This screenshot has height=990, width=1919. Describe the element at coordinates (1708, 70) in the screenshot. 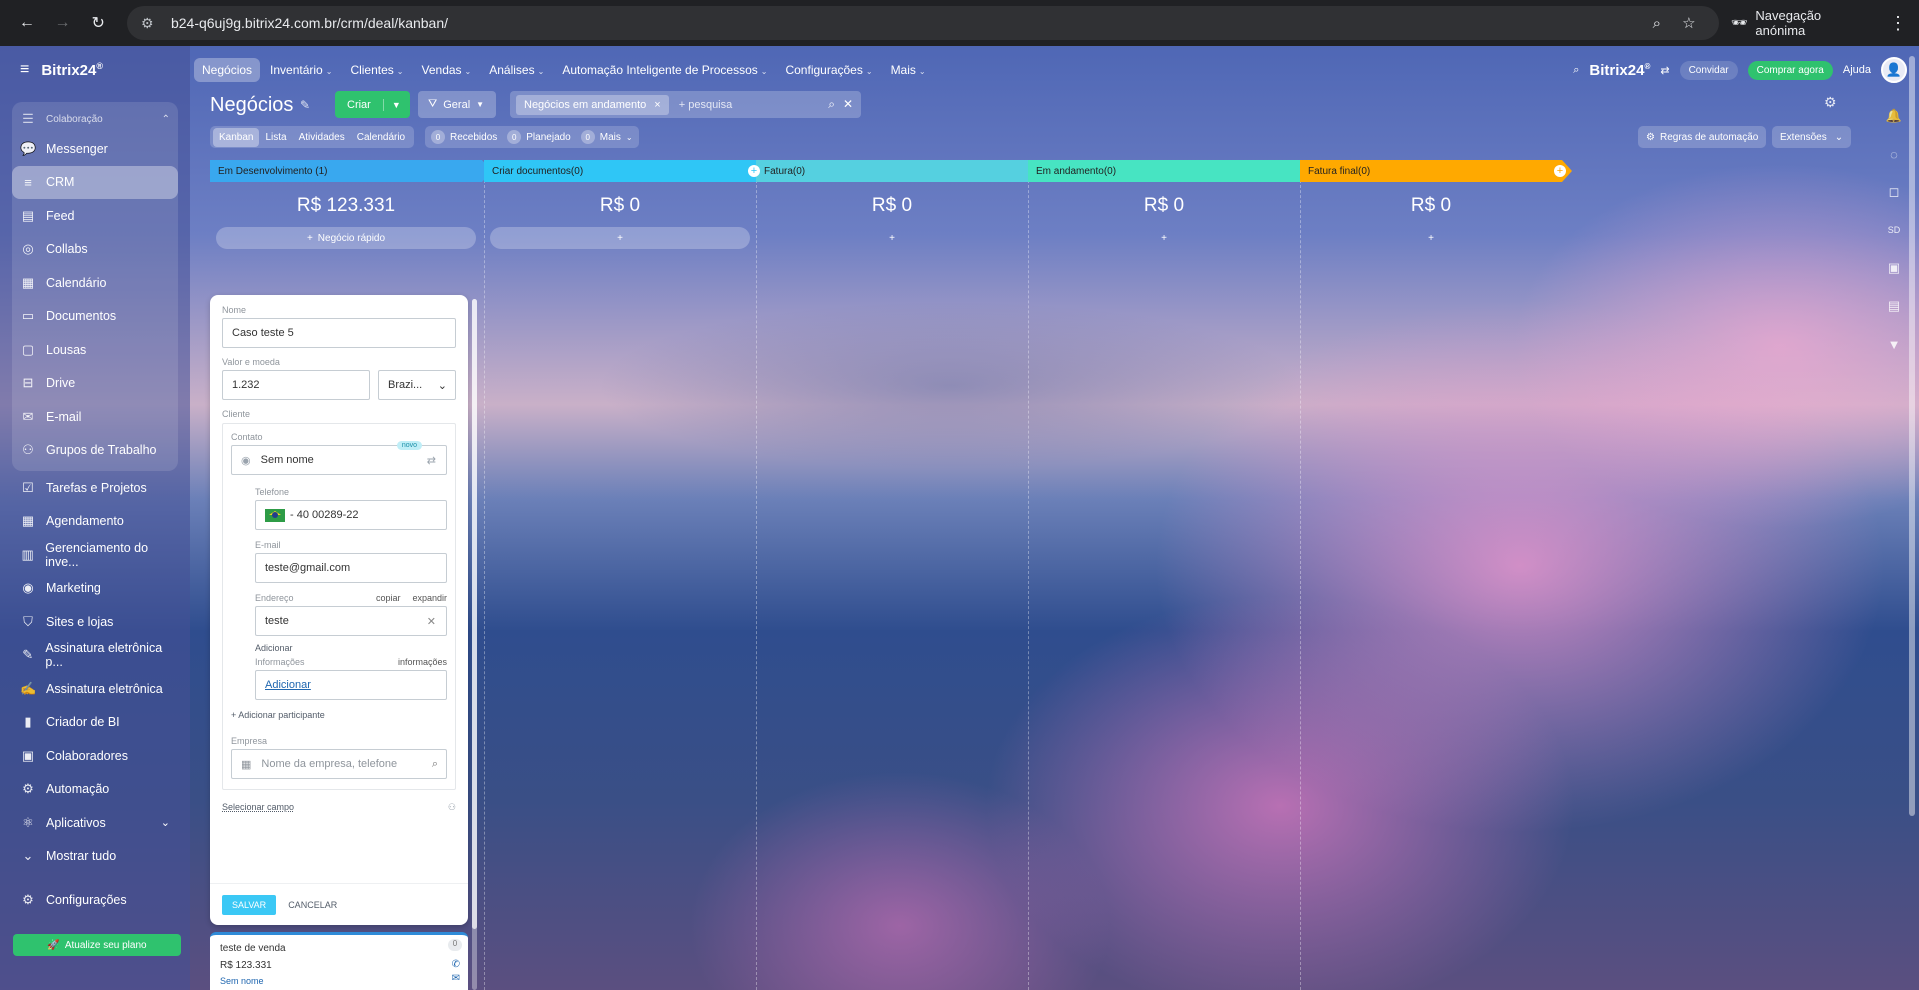

I see `invite-button: Convidar` at that location.